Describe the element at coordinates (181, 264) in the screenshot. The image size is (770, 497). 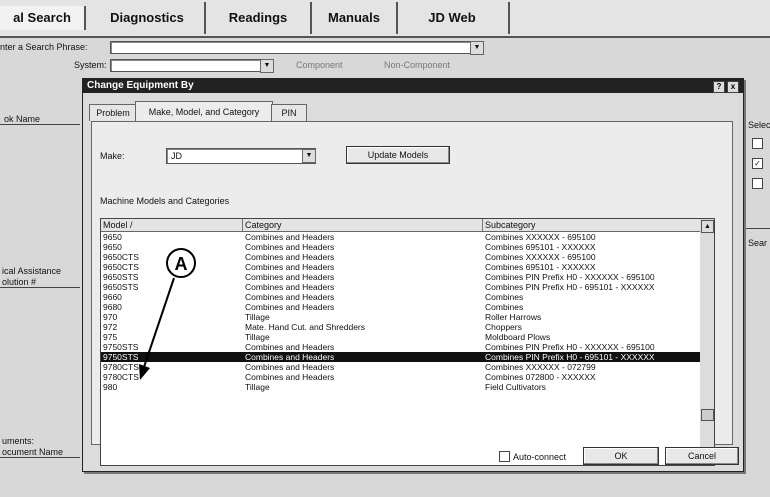
I see `callout-label: A` at that location.